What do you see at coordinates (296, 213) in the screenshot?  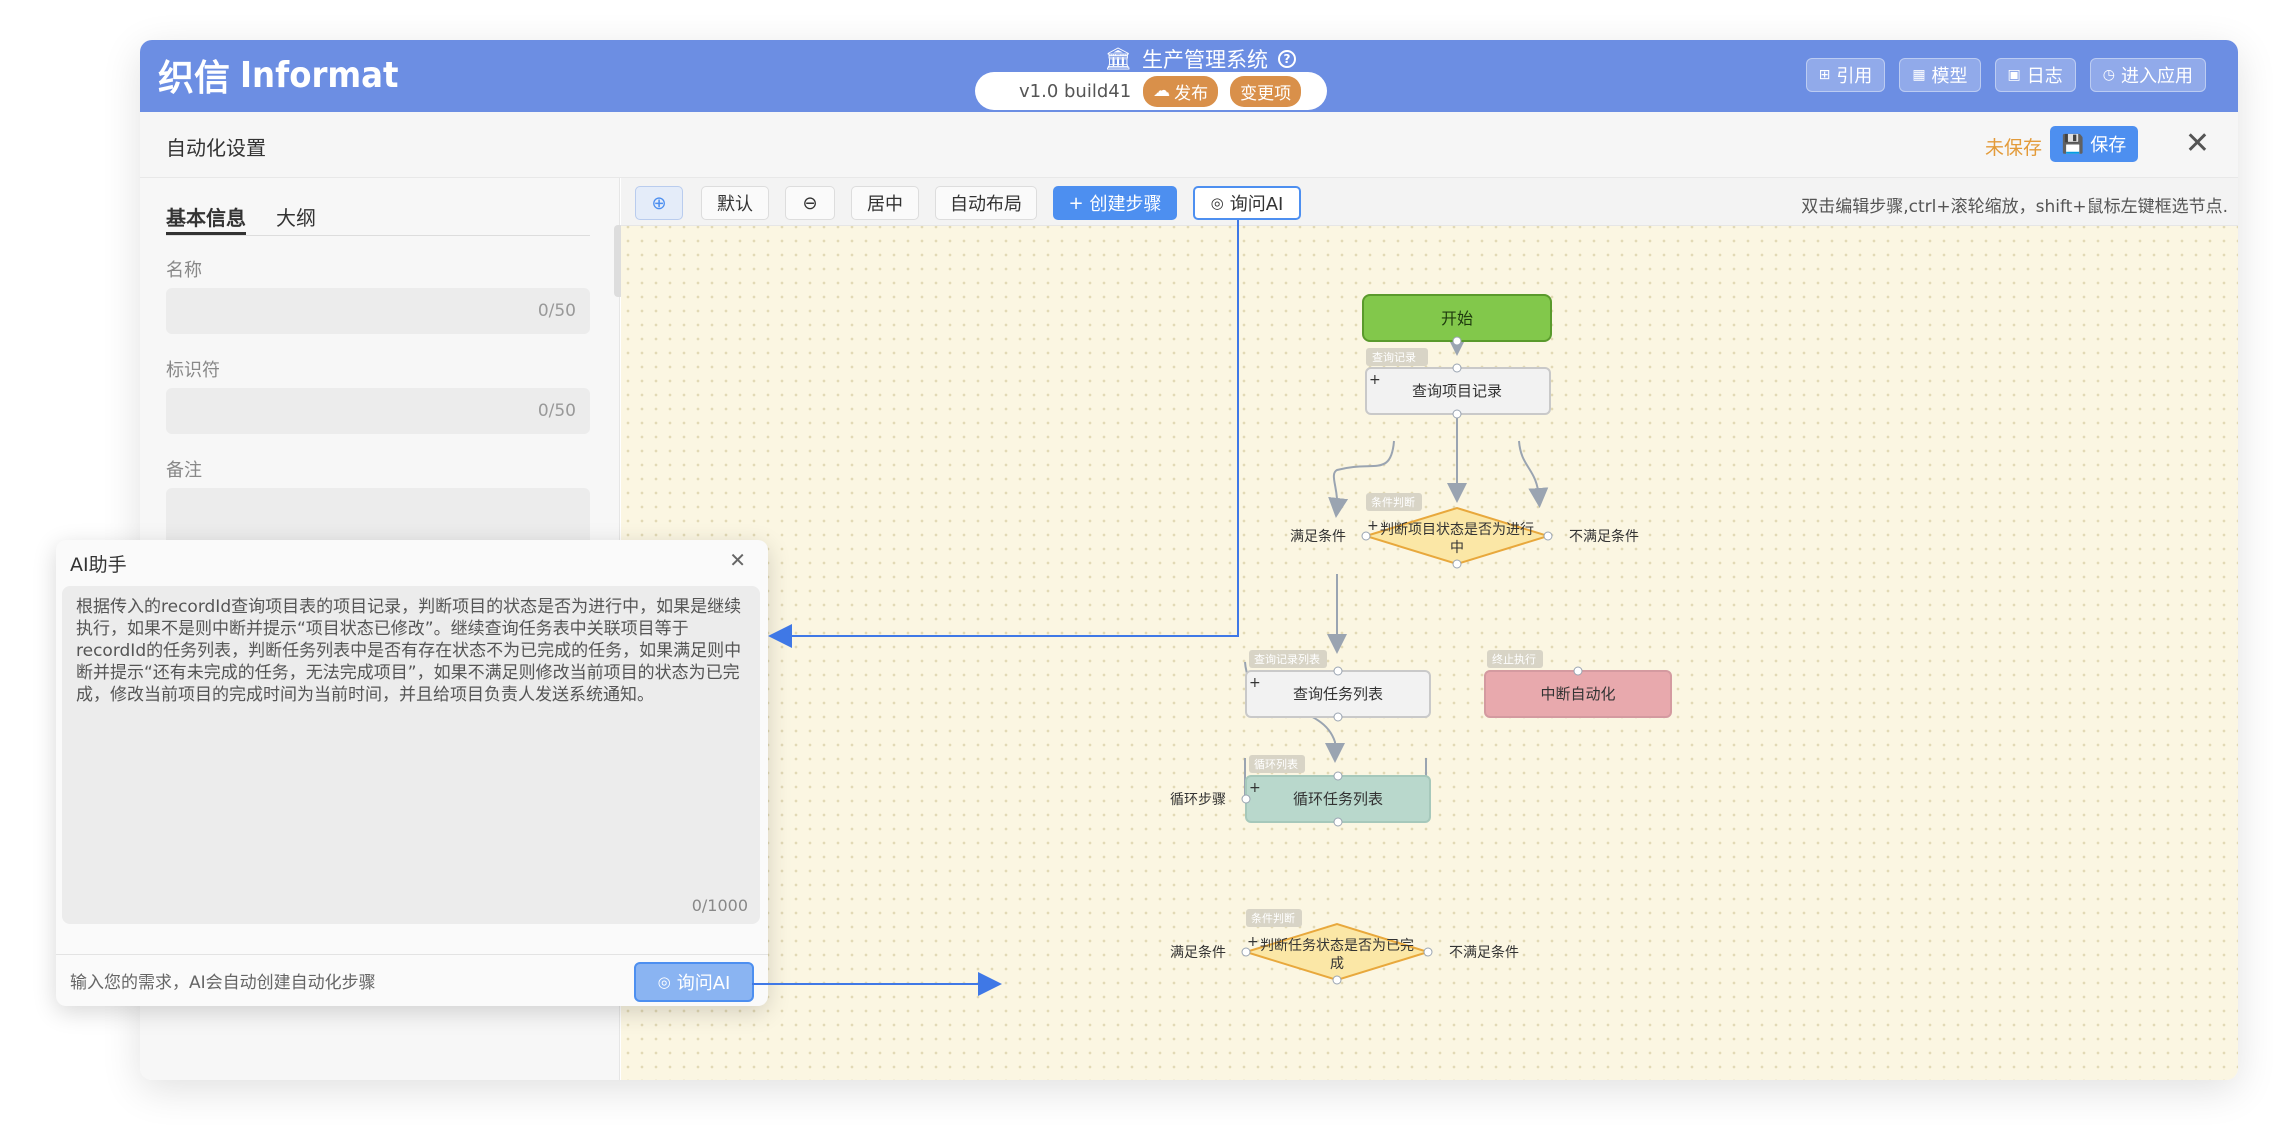 I see `tab-outline: 大纲` at bounding box center [296, 213].